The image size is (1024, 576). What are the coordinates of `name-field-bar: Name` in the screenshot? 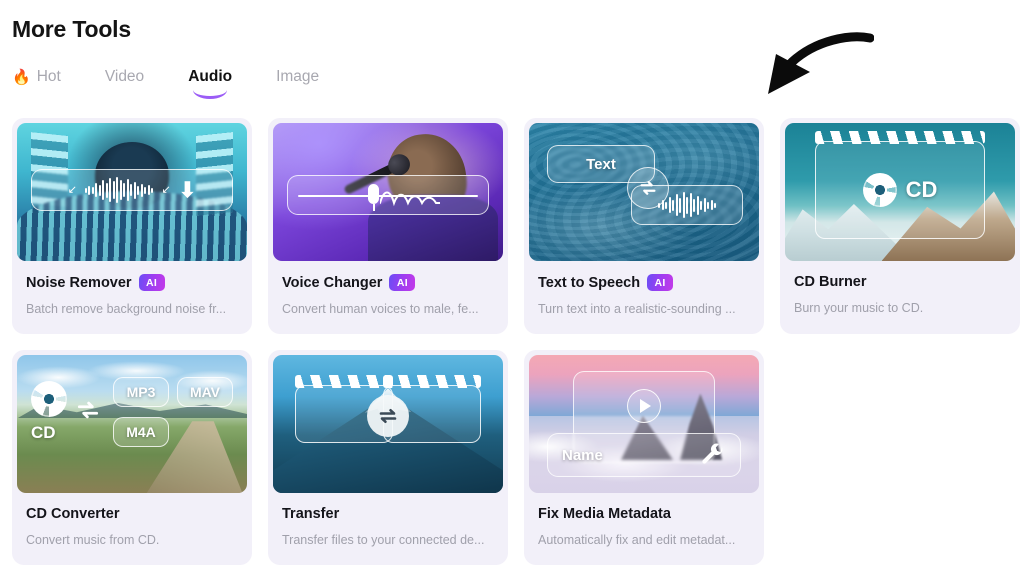 It's located at (644, 455).